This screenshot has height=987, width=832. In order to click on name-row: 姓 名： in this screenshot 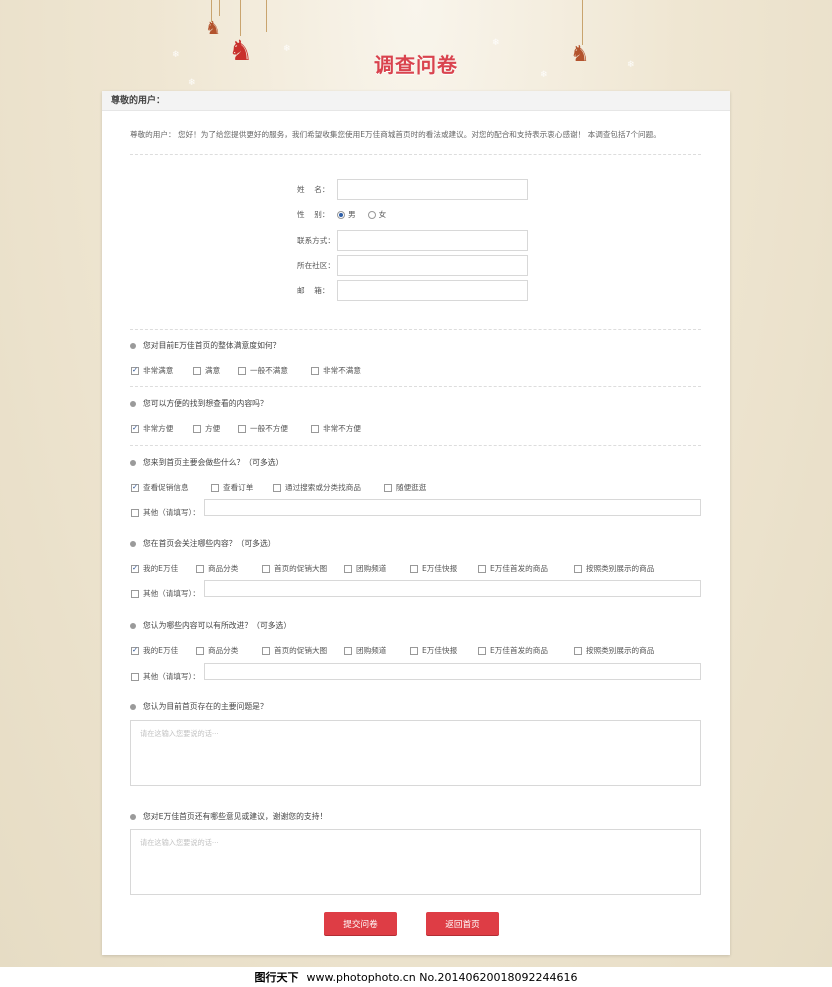, I will do `click(412, 189)`.